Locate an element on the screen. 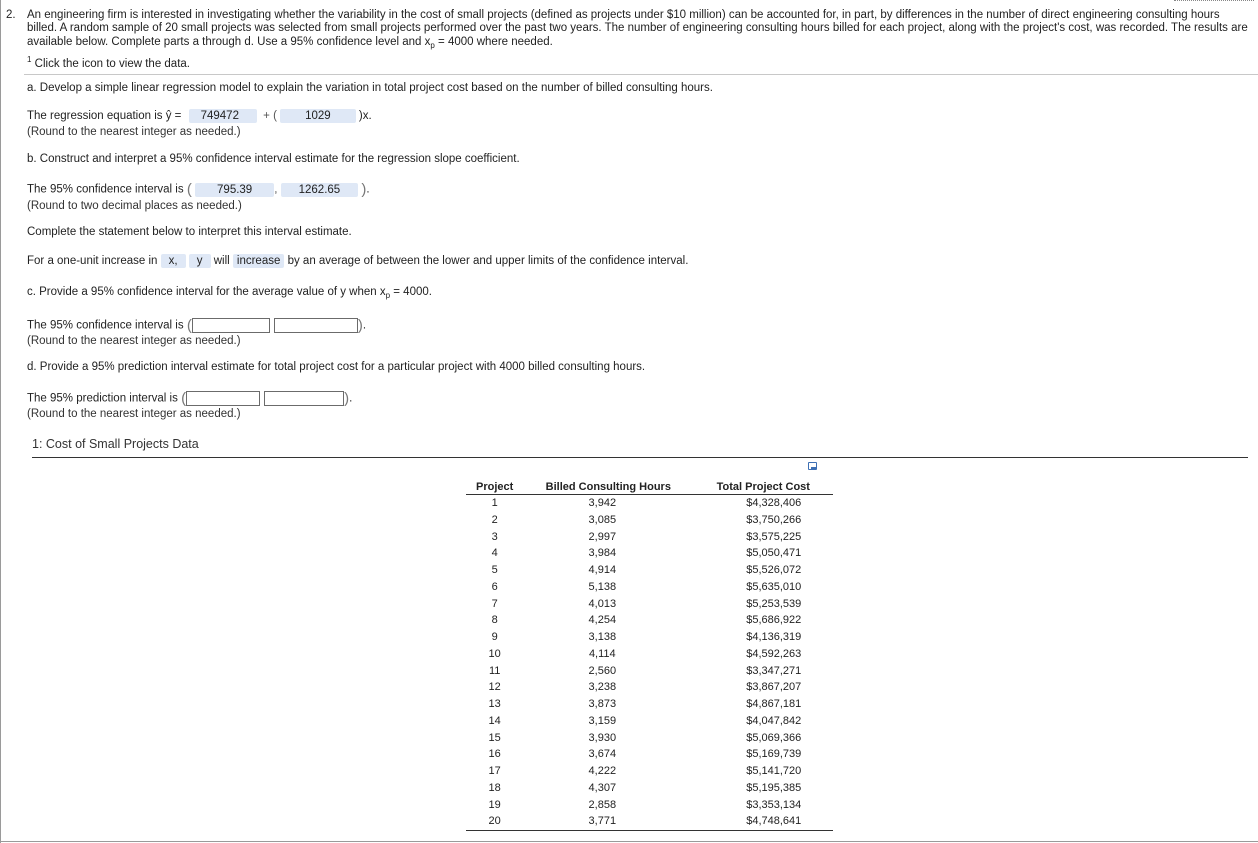  slope-ci-lower-answer: 795.39 is located at coordinates (235, 189).